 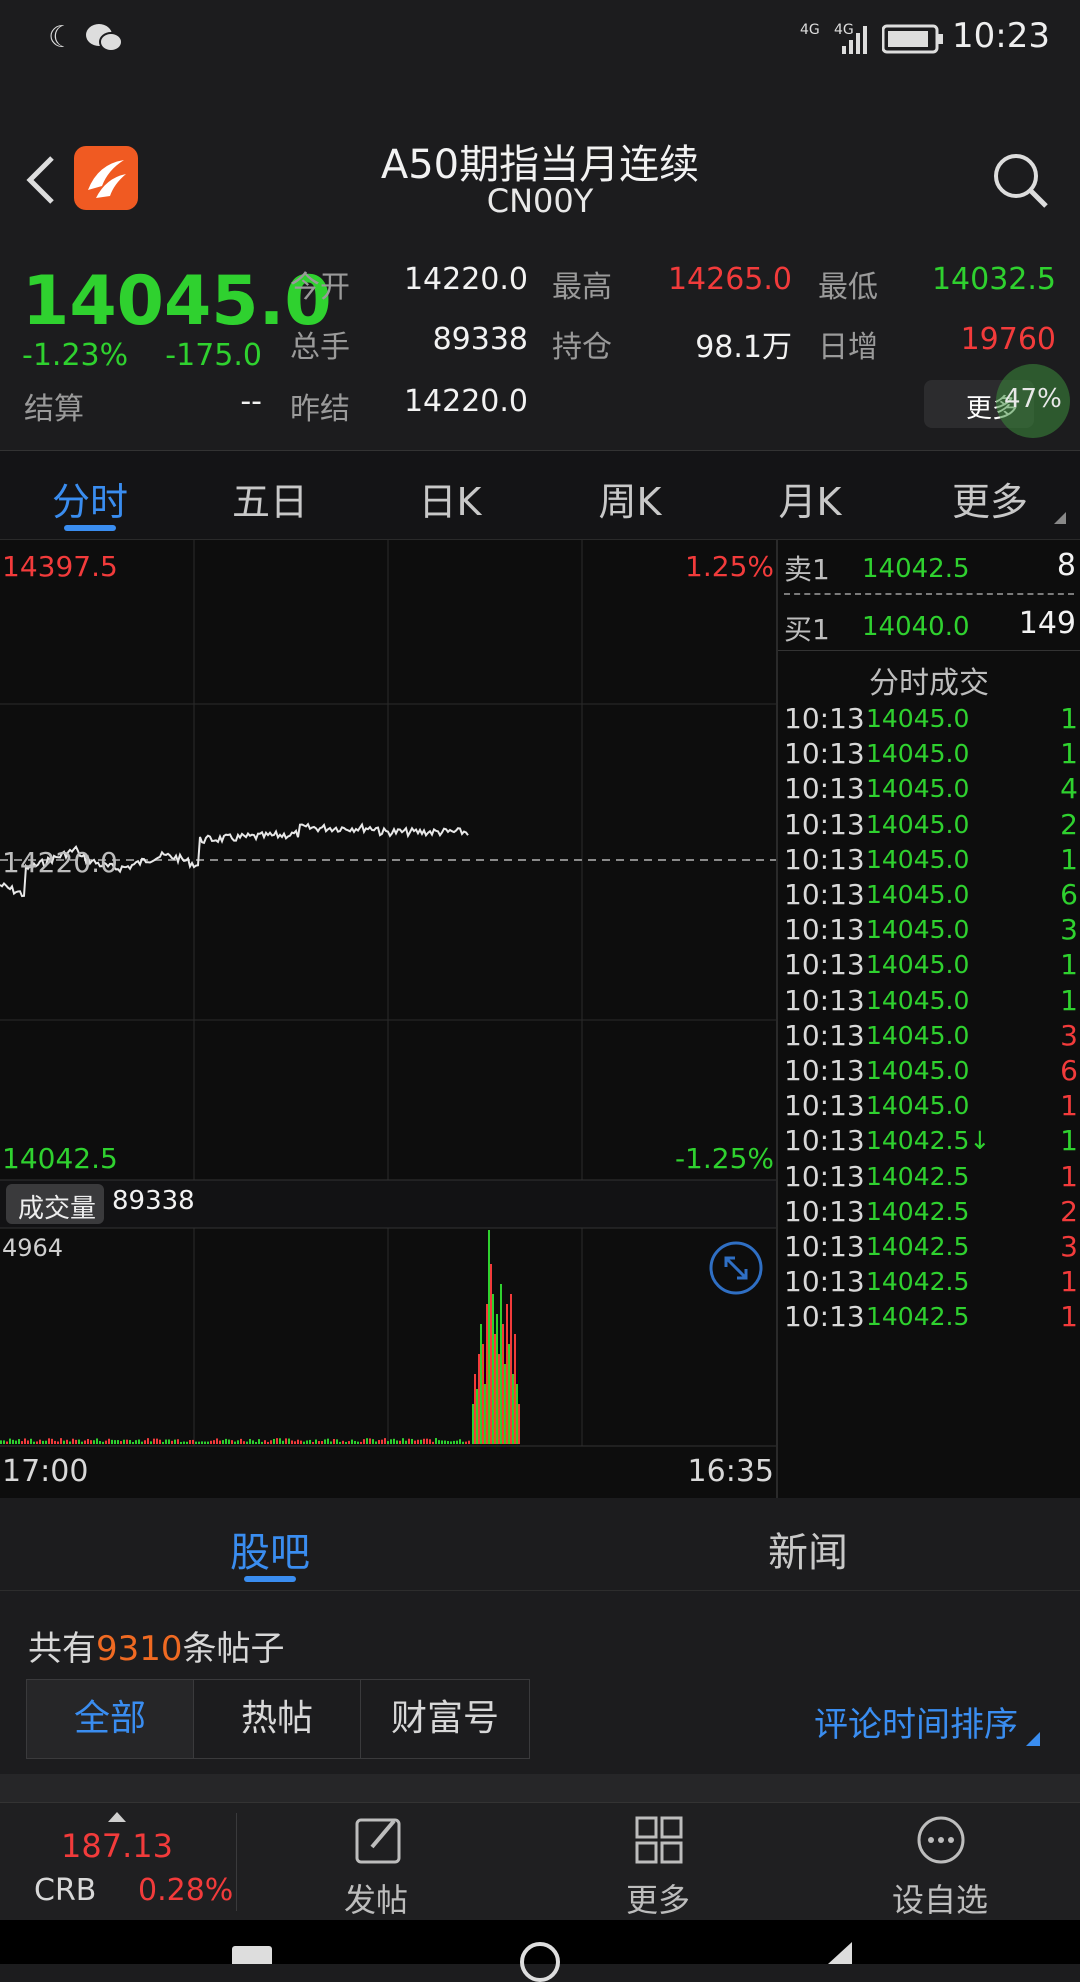 I want to click on chart-bottom-percent: -1.25%, so click(x=724, y=1158).